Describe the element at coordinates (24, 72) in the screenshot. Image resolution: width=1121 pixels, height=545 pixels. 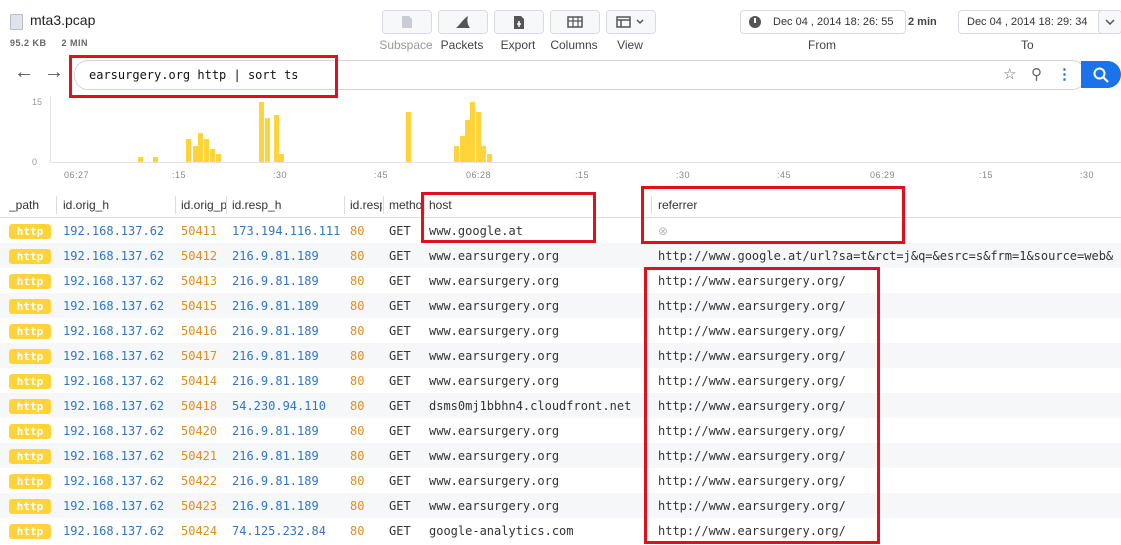
I see `back-arrow-icon: ←` at that location.